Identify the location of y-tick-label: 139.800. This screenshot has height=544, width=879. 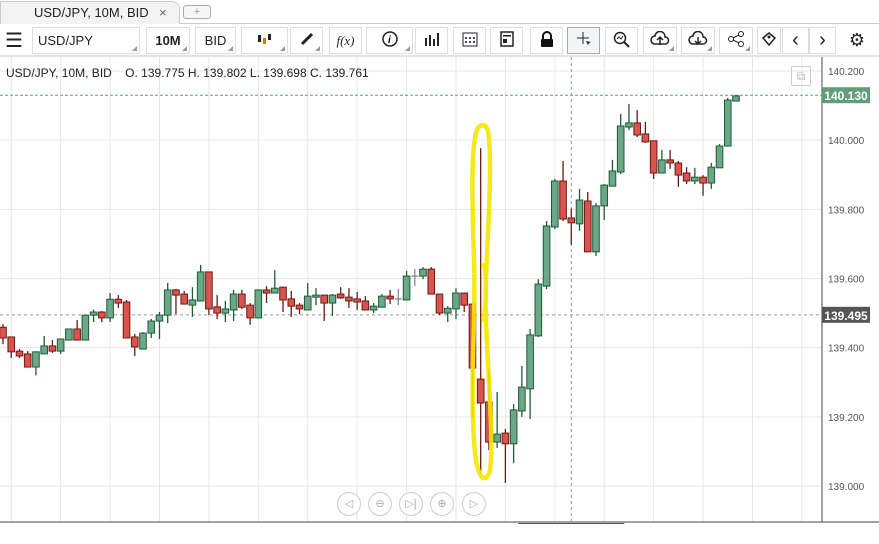
(846, 210).